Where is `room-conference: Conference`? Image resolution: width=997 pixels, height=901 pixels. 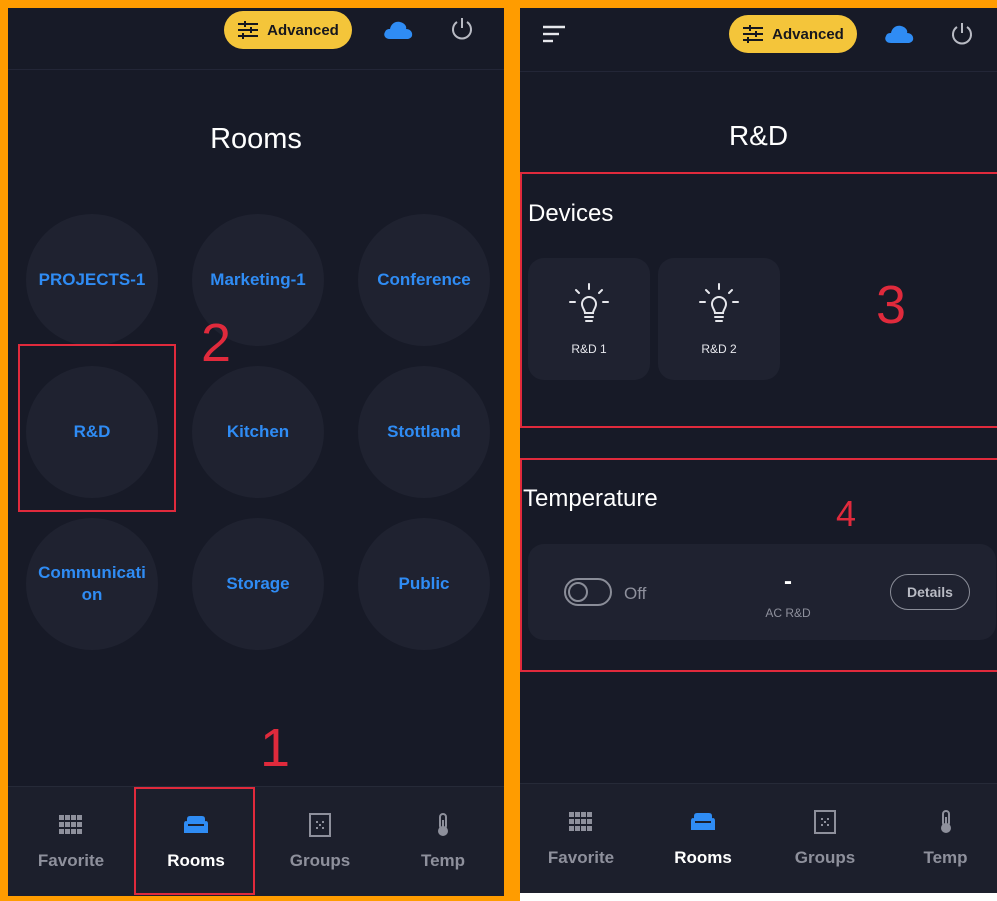 room-conference: Conference is located at coordinates (424, 280).